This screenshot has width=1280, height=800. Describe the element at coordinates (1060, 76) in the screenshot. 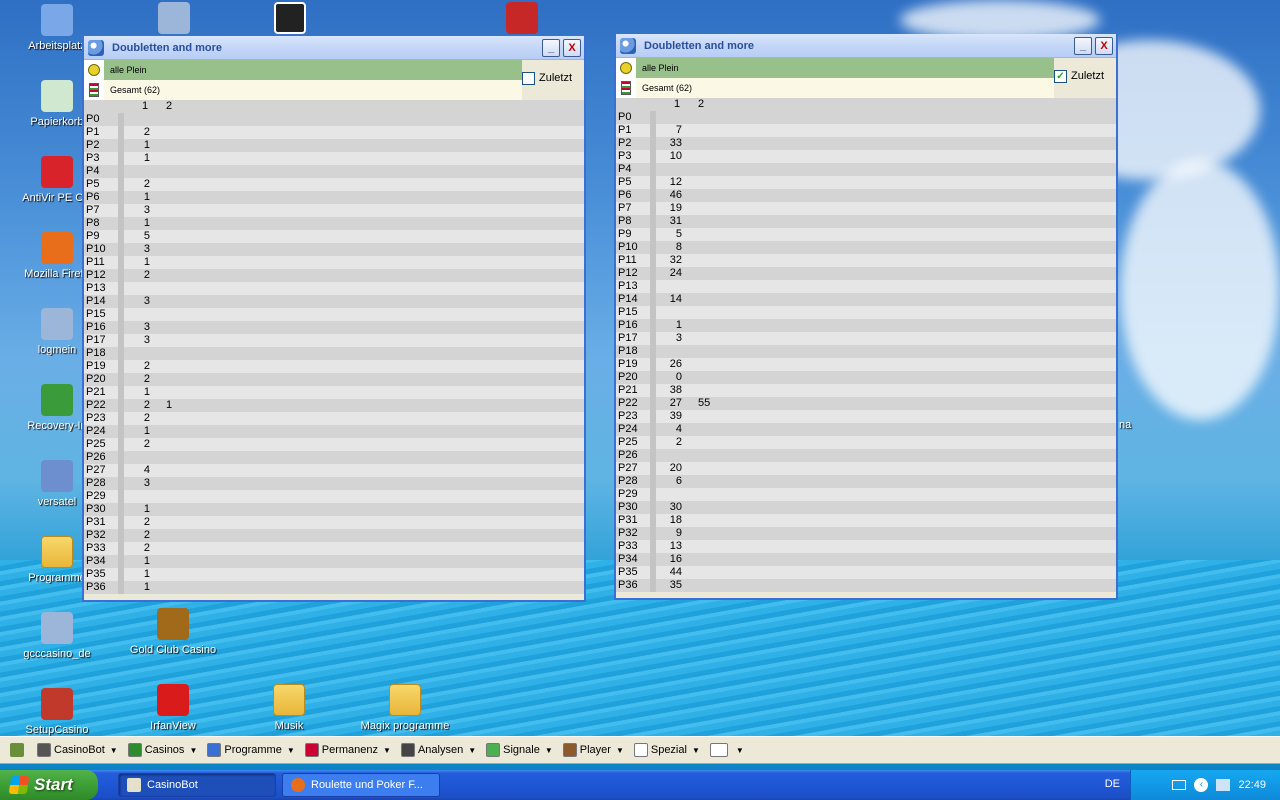

I see `checkbox-box: ✓` at that location.